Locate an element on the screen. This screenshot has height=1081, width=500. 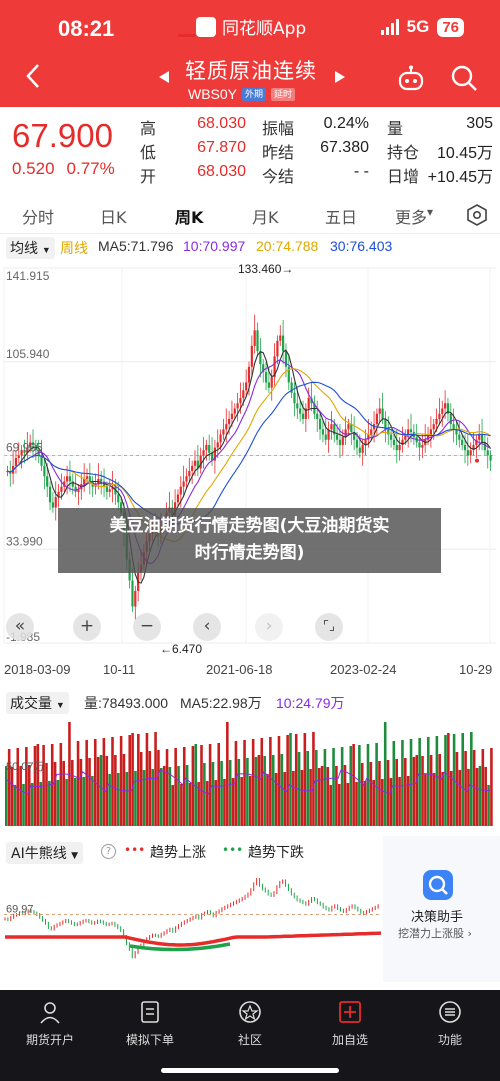
home-indicator is located at coordinates (250, 1070).